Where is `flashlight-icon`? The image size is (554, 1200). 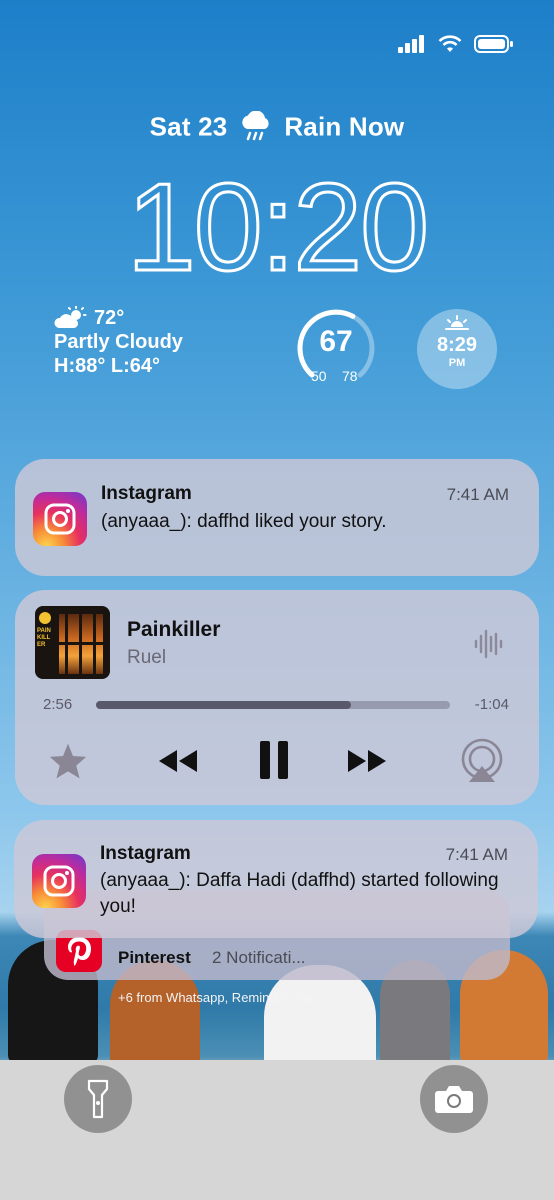 flashlight-icon is located at coordinates (98, 1099).